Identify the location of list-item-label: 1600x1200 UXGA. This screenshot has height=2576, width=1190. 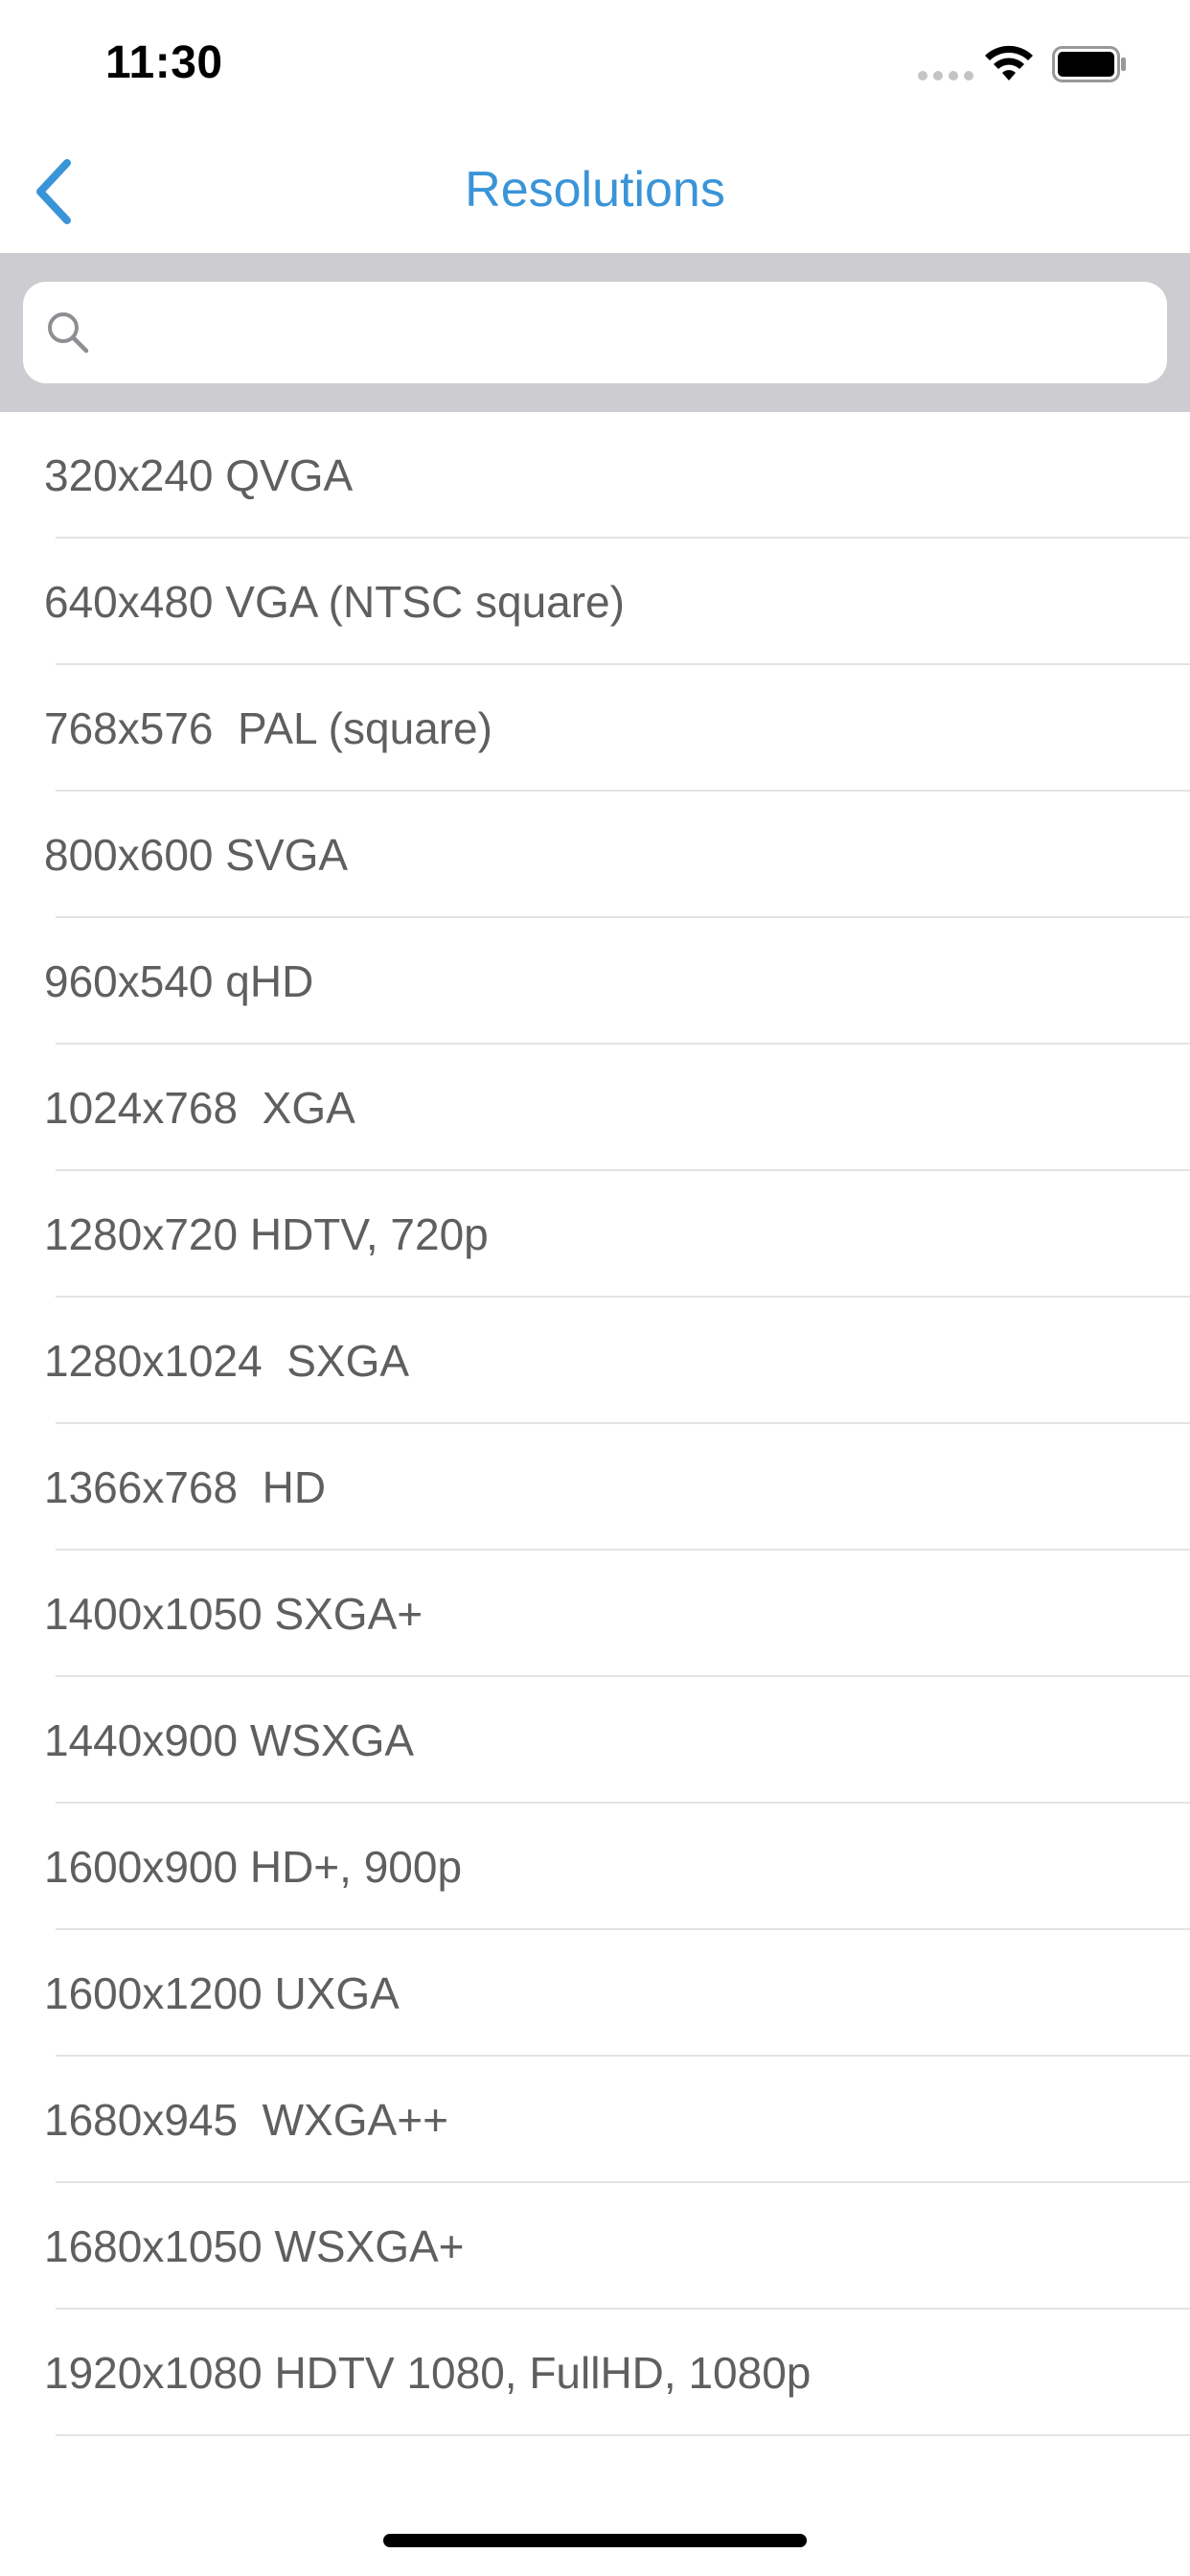
(222, 1993).